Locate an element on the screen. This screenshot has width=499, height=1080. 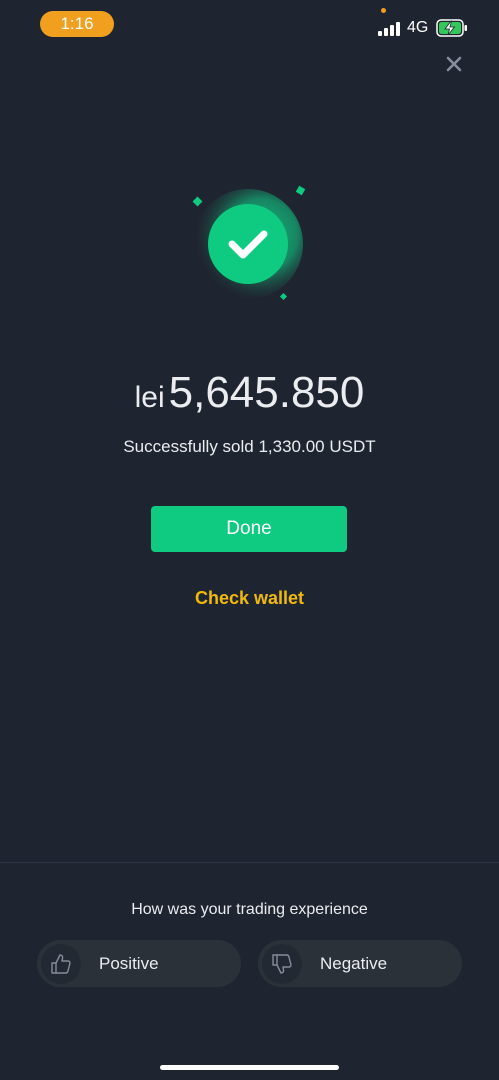
negative-label: Negative is located at coordinates (354, 963).